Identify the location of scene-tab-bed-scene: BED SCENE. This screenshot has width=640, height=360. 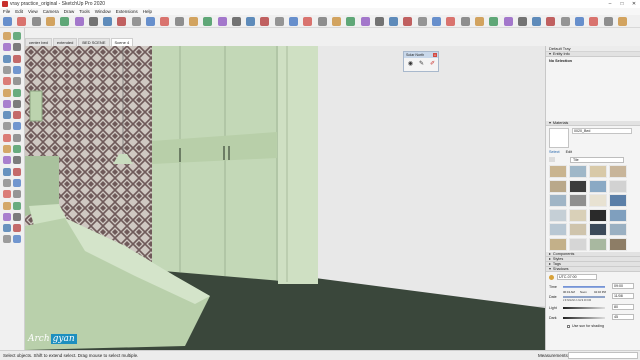
(94, 42).